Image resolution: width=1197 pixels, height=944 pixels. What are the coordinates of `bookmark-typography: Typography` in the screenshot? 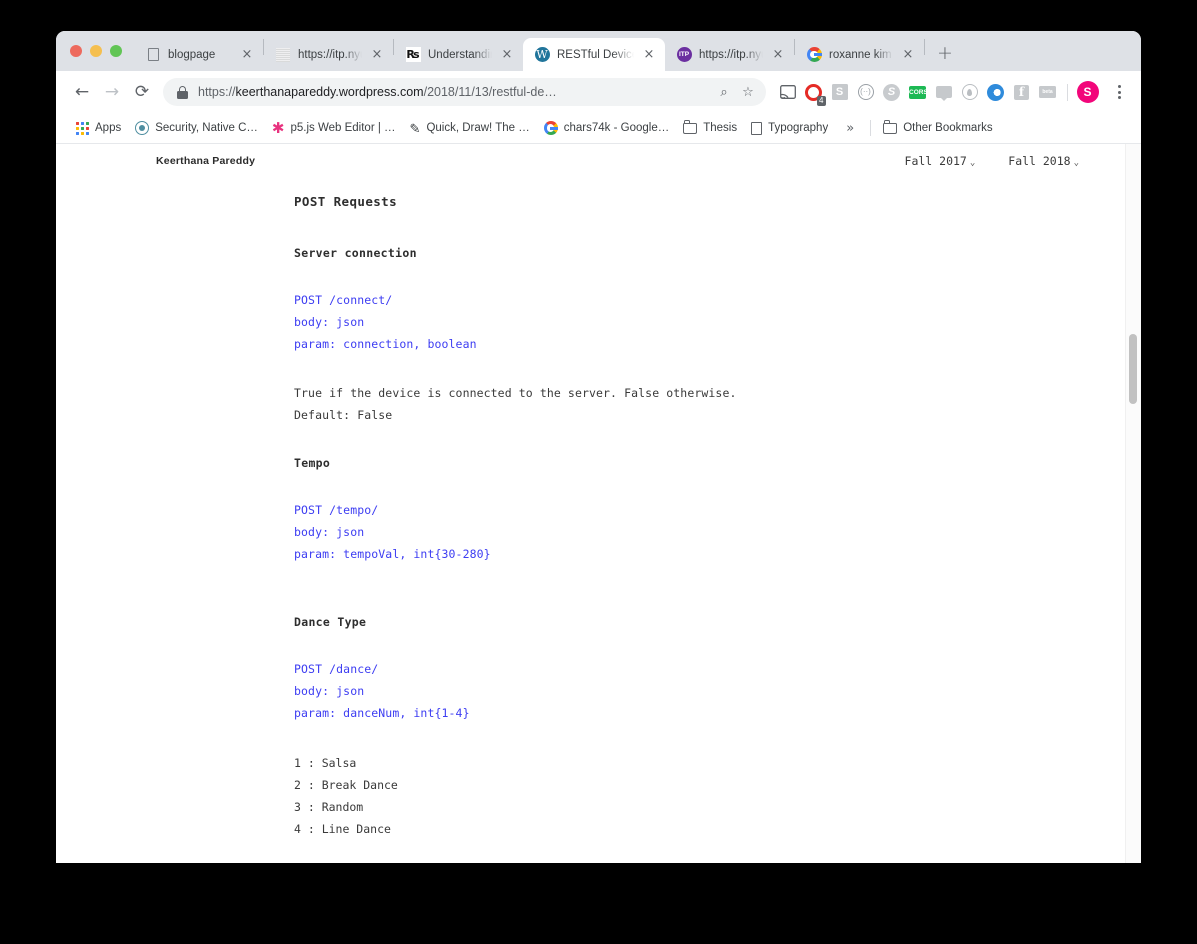 It's located at (790, 128).